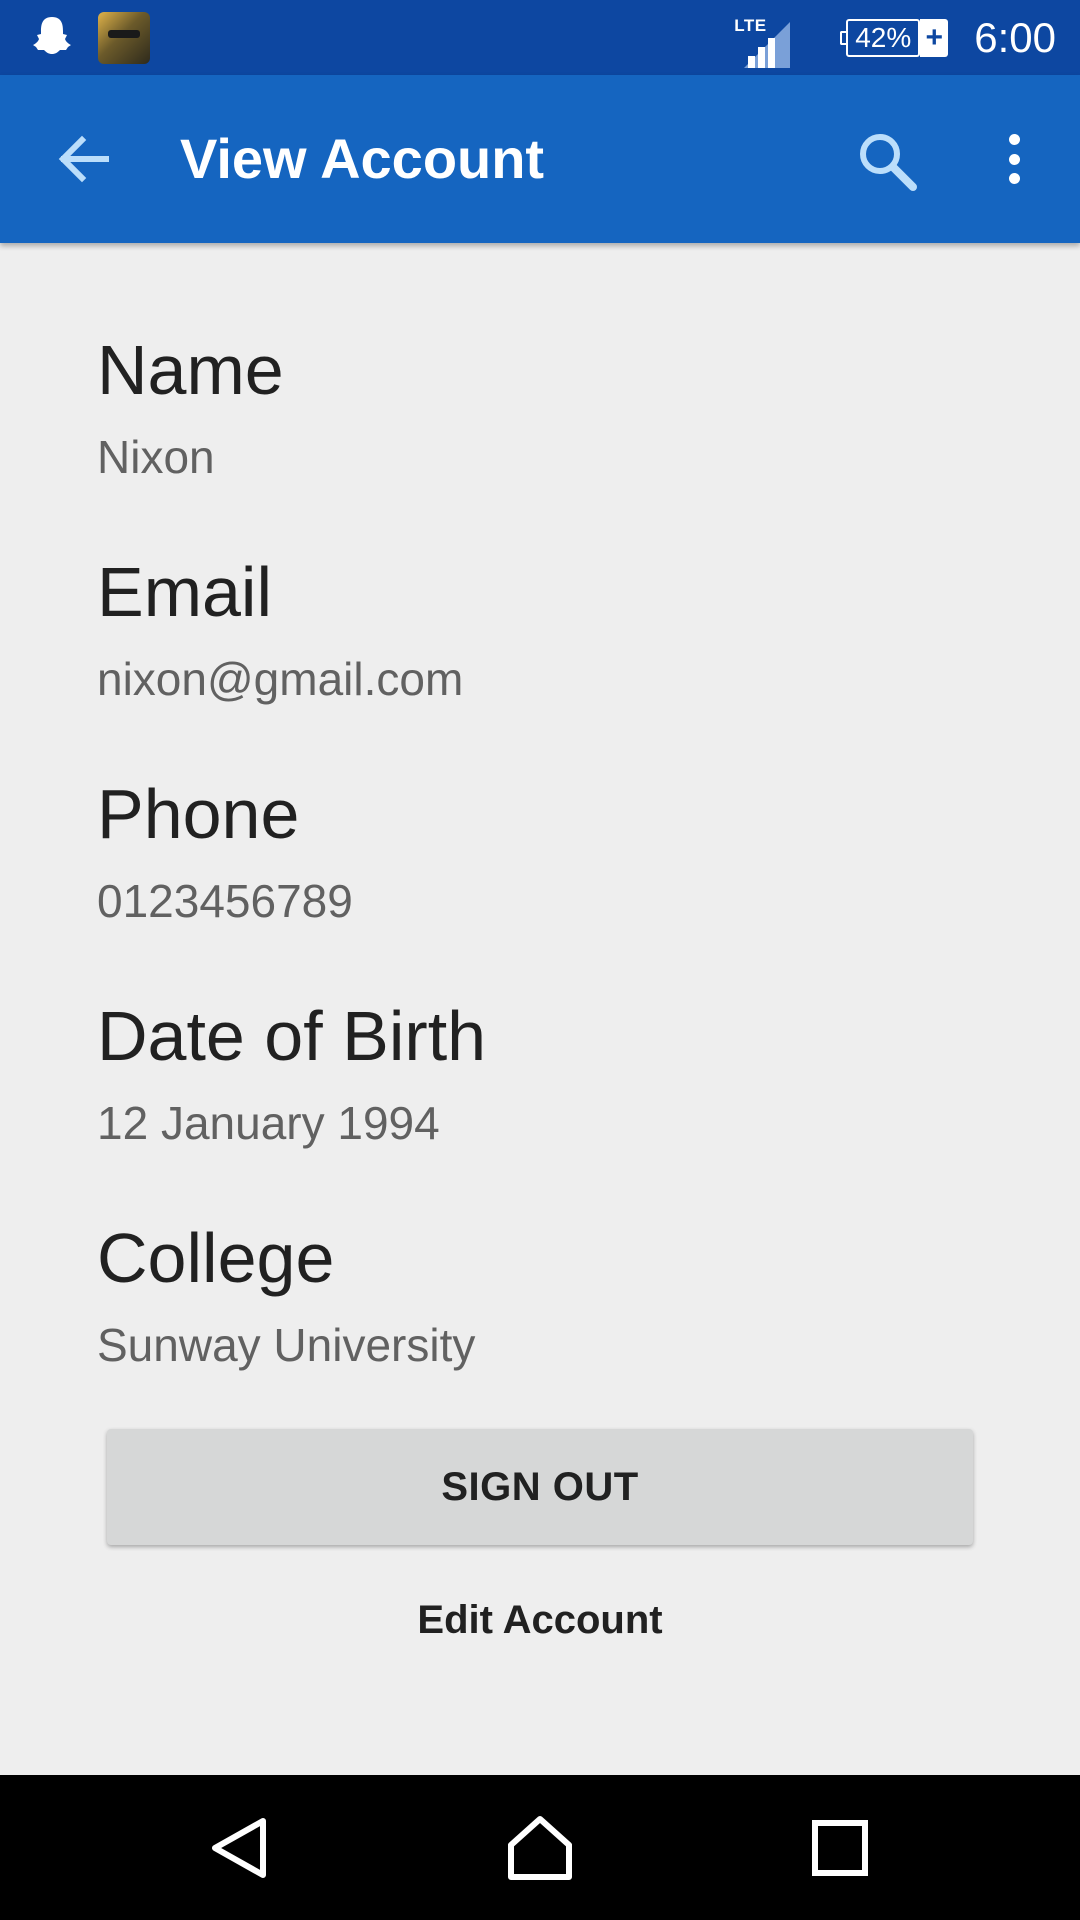 This screenshot has height=1920, width=1080. Describe the element at coordinates (185, 592) in the screenshot. I see `email-label: Email` at that location.